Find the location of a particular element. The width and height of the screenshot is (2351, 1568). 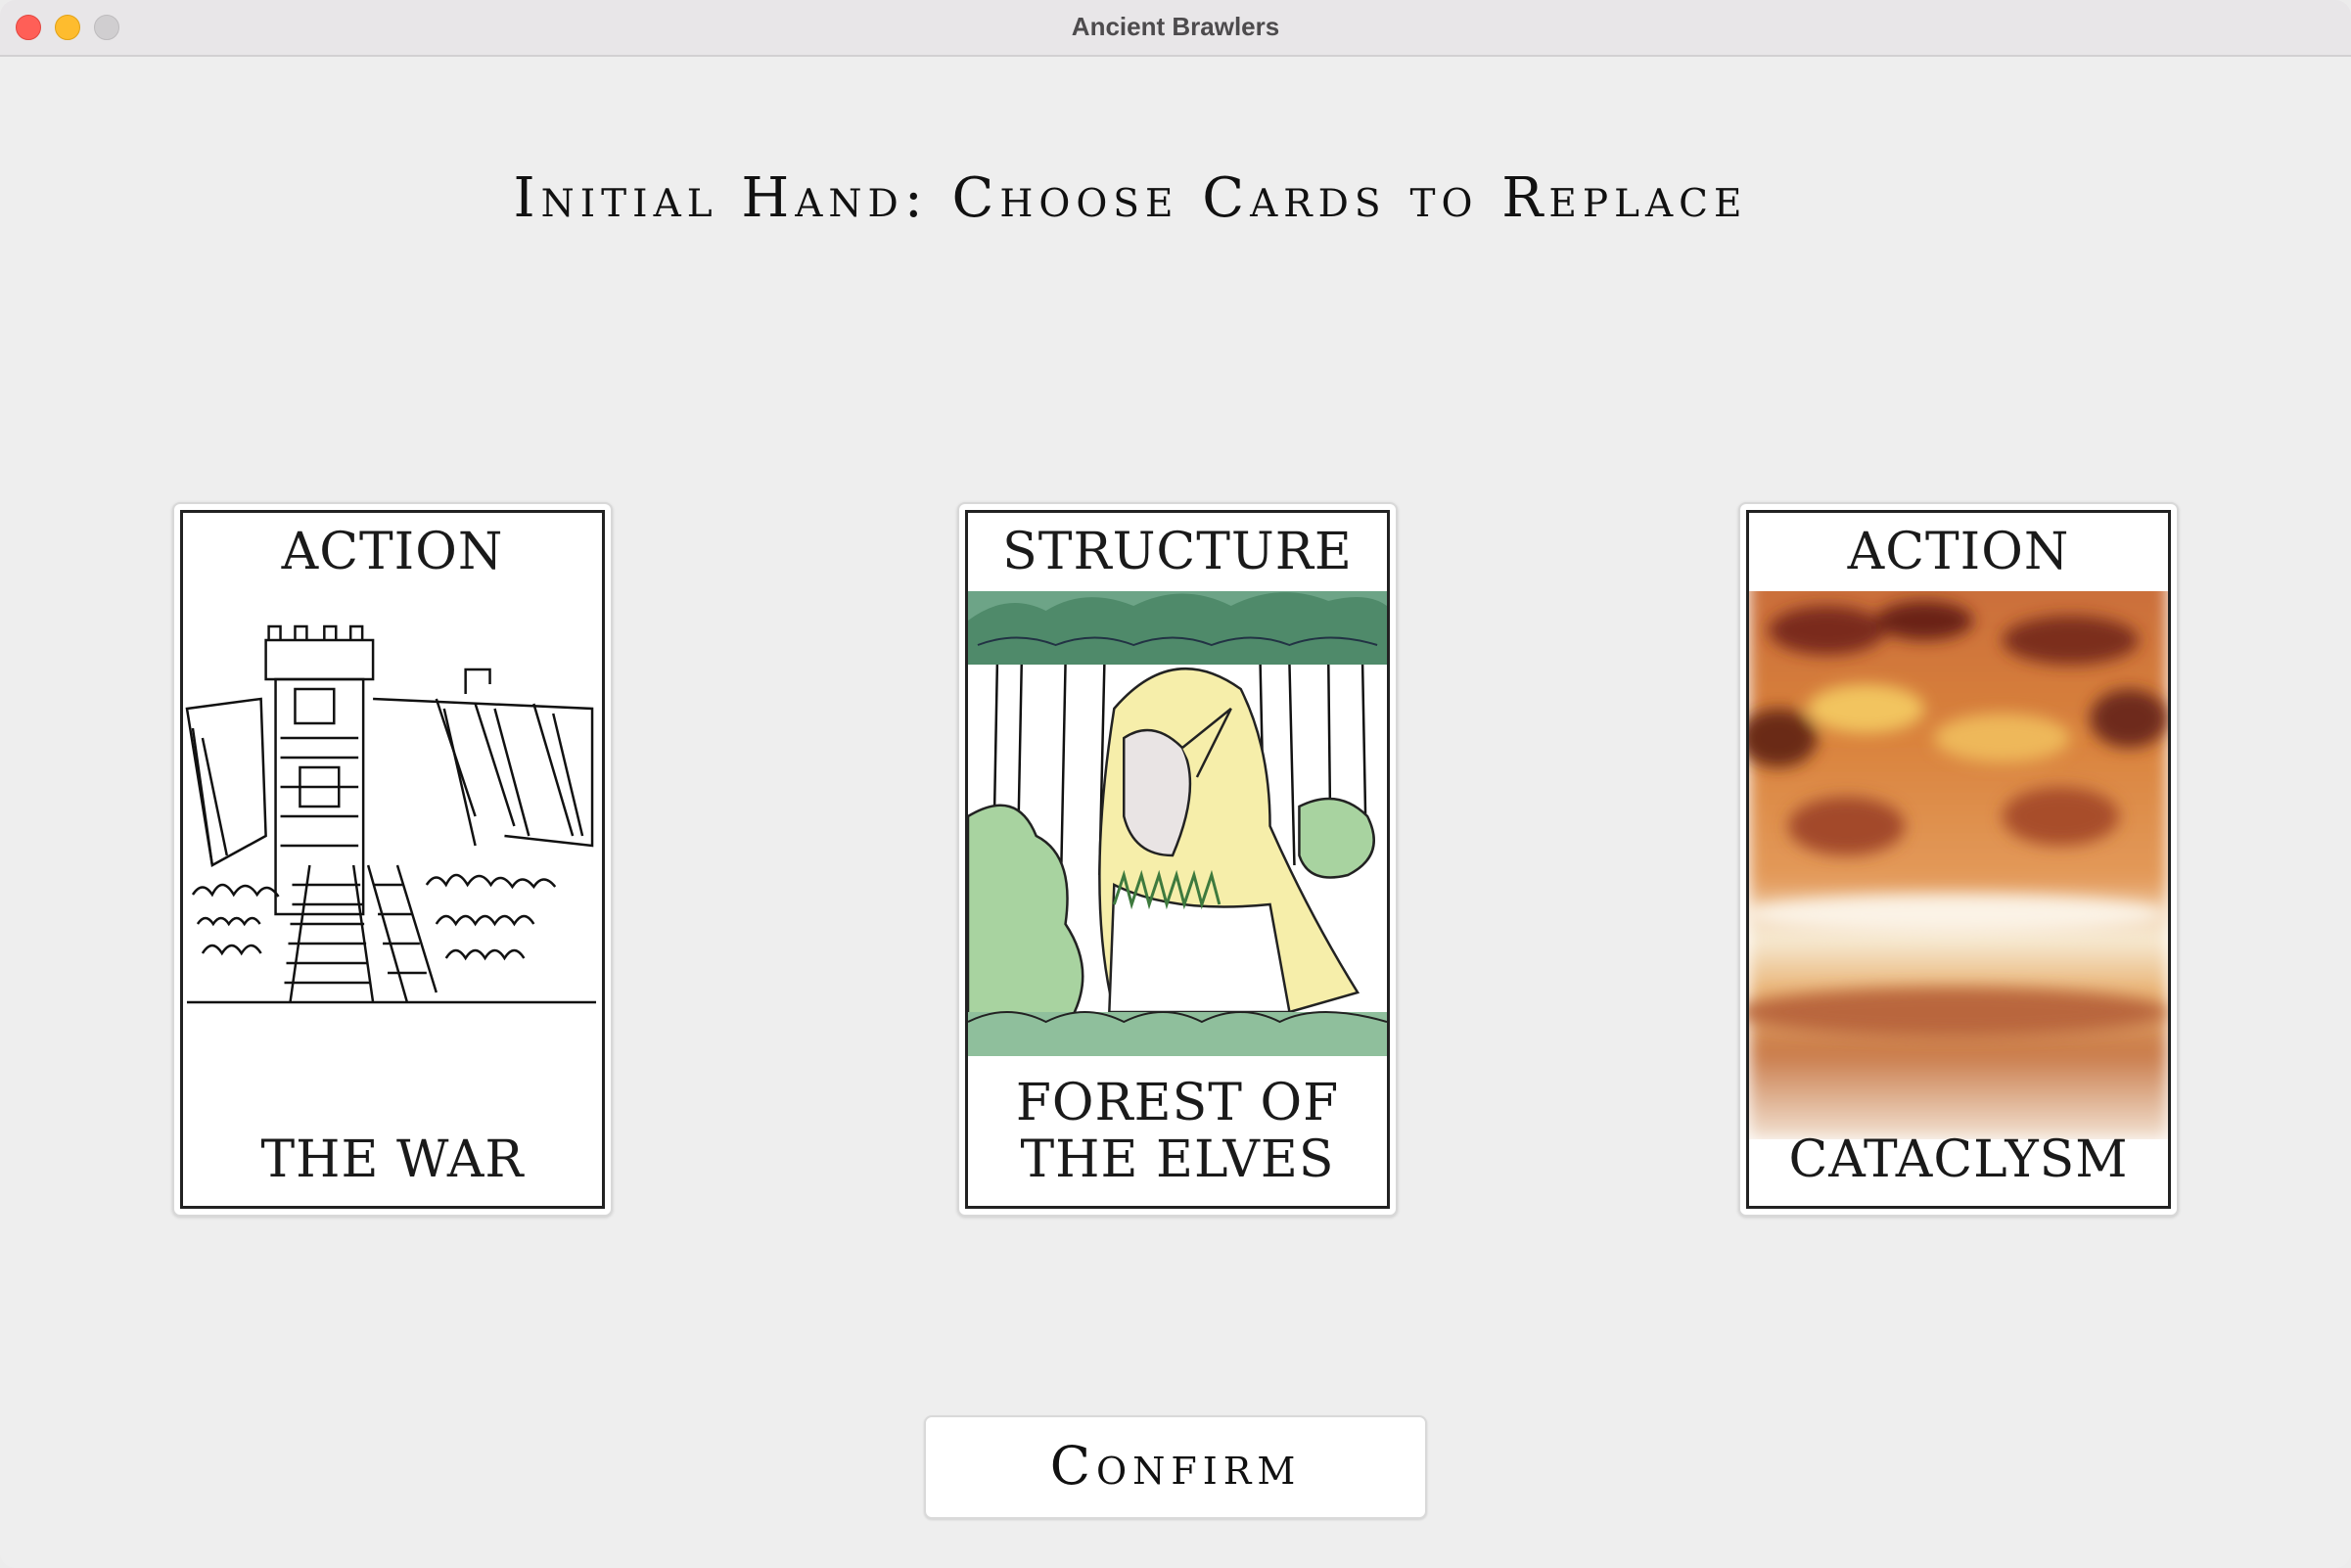

confirm-button: Confirm is located at coordinates (1175, 1467).